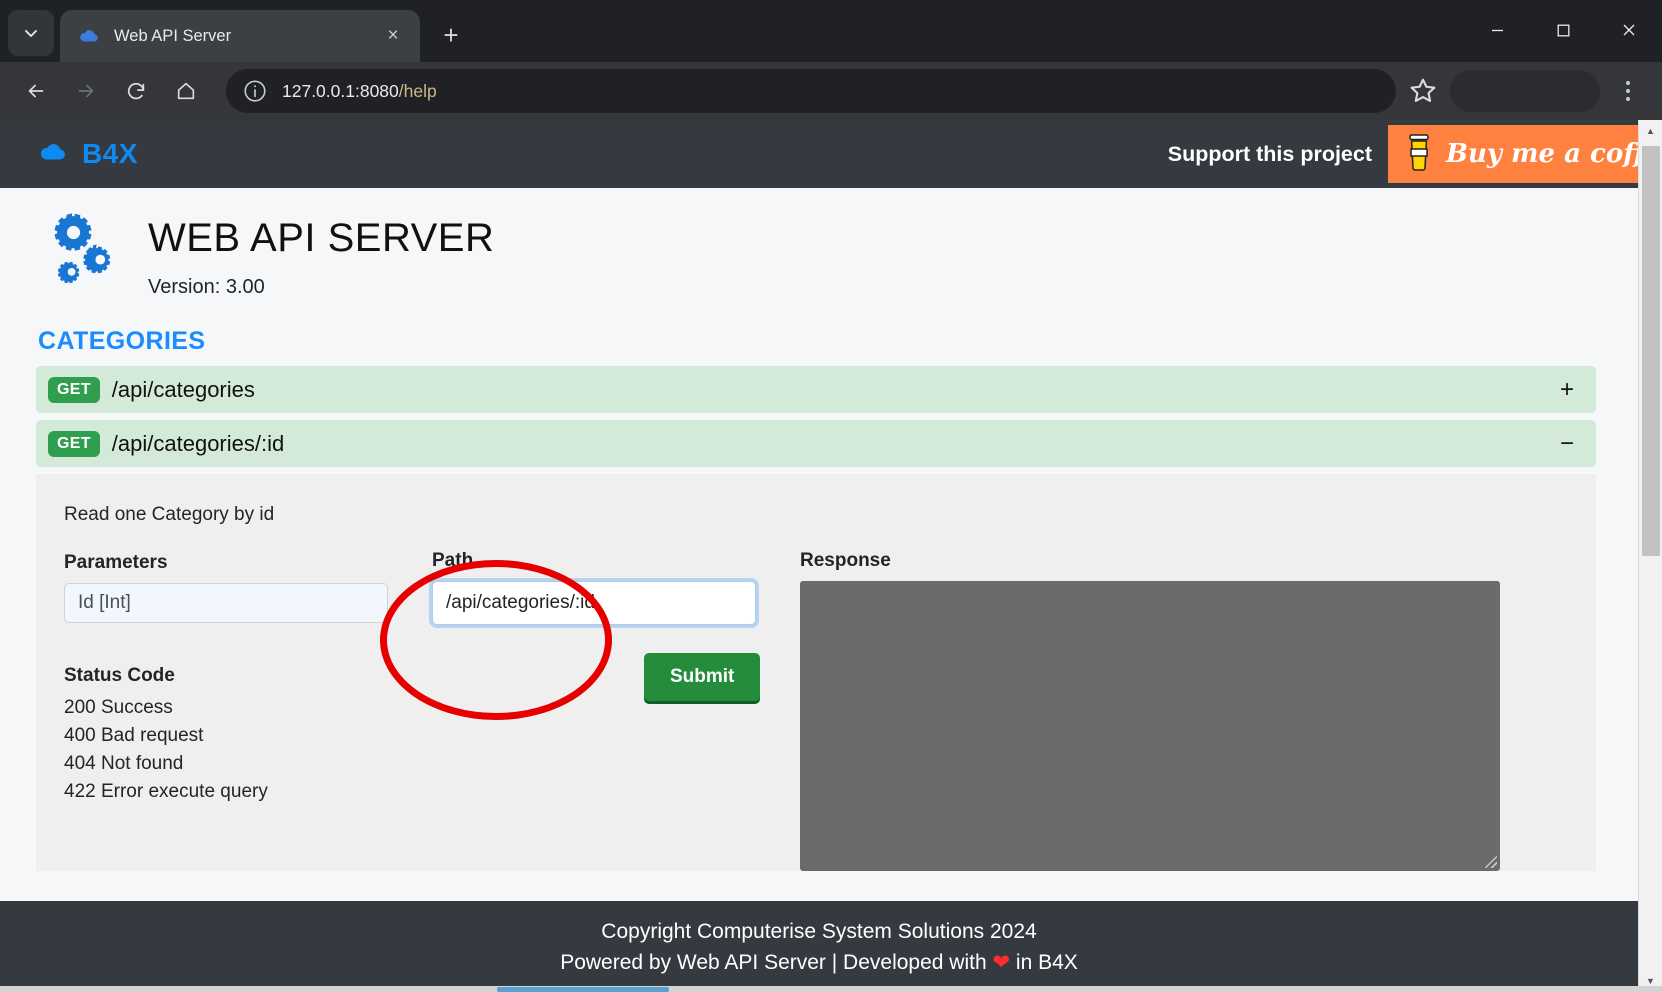 The height and width of the screenshot is (992, 1662). I want to click on heart-icon: ❤, so click(1001, 962).